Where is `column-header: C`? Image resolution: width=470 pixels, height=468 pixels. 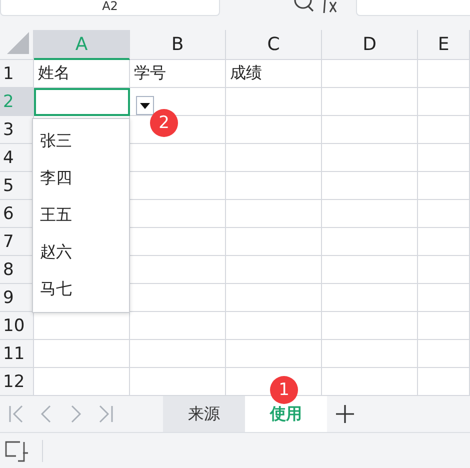
column-header: C is located at coordinates (274, 45).